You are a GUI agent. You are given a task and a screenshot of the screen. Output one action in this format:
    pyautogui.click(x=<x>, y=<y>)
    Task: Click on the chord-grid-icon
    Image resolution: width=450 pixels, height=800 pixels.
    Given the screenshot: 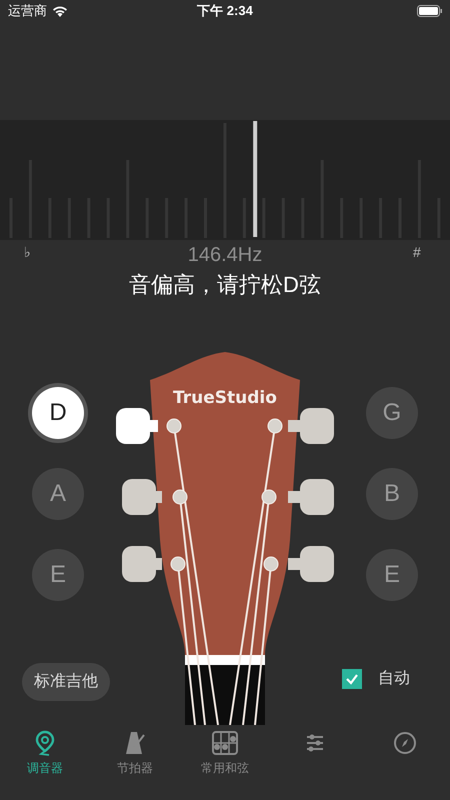 What is the action you would take?
    pyautogui.click(x=225, y=743)
    